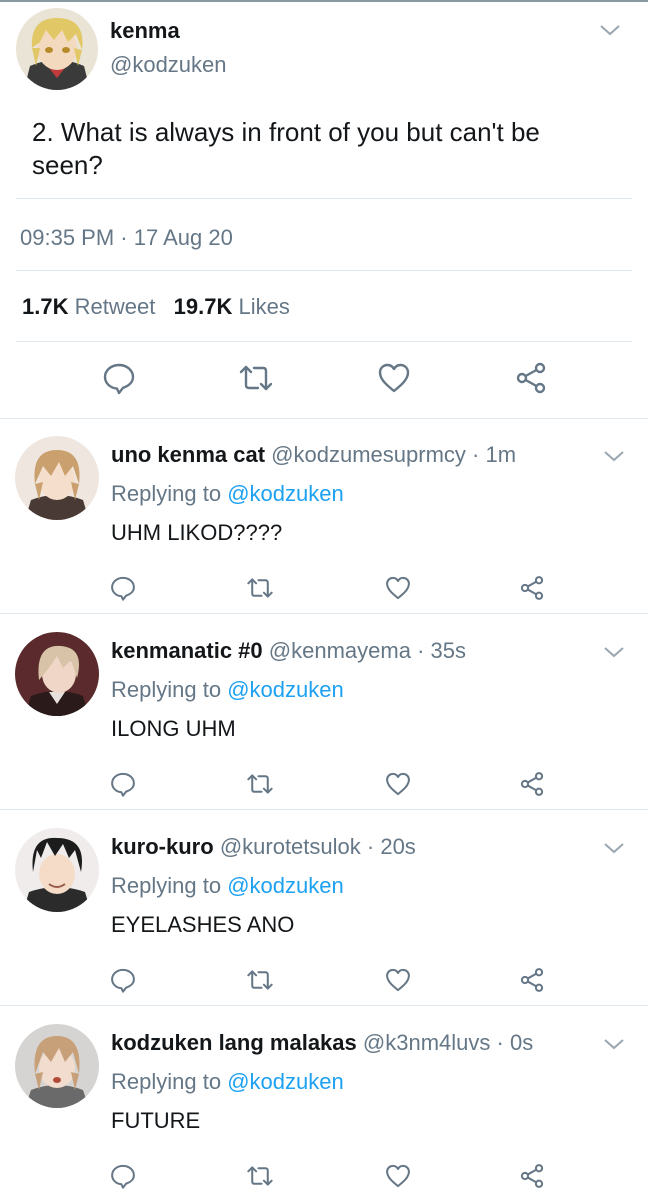  I want to click on reply-header: kenmanatic #0 @kenmayema · 35s, so click(288, 651).